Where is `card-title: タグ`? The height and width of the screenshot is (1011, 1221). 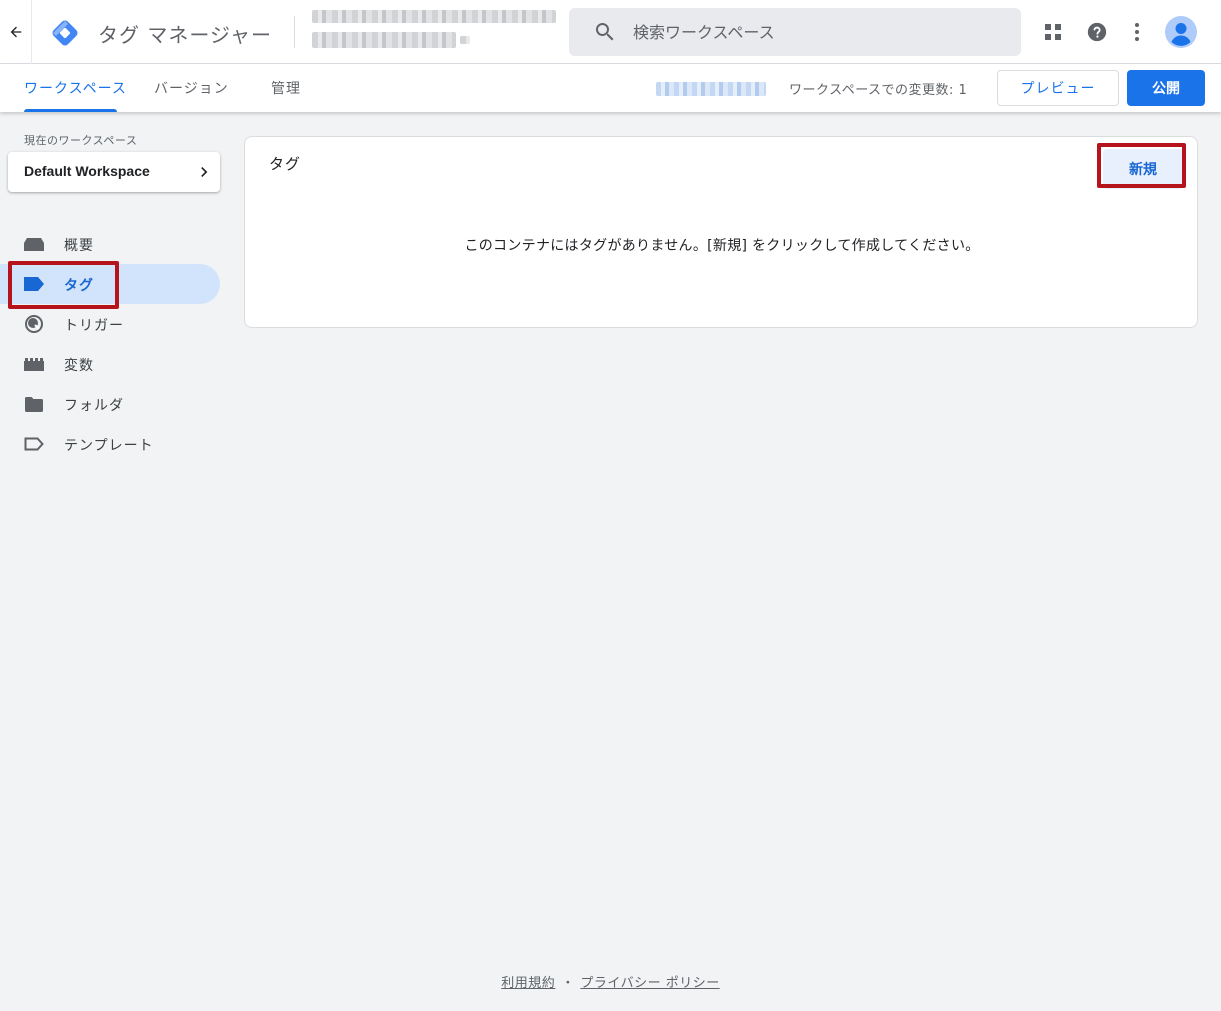 card-title: タグ is located at coordinates (285, 164).